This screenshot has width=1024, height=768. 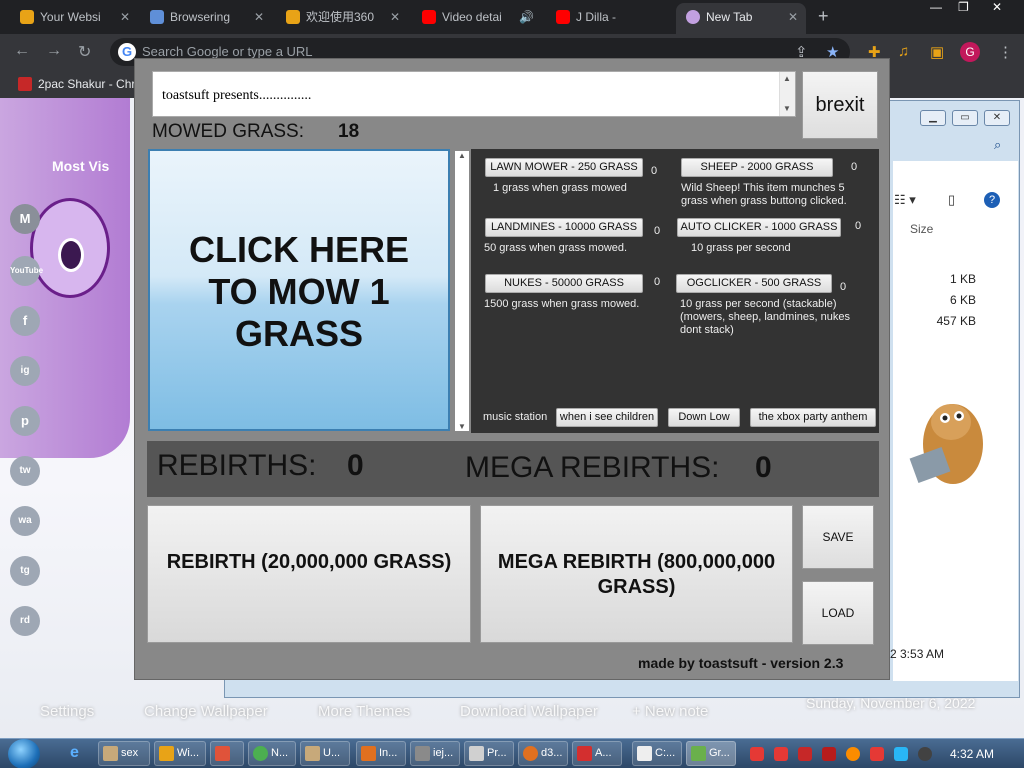 I want to click on media-icon: ♫, so click(x=903, y=51).